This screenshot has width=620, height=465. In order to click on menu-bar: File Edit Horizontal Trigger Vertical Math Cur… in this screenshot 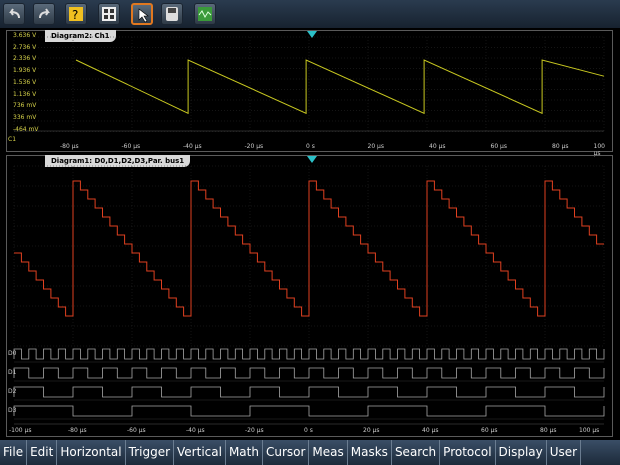, I will do `click(310, 452)`.